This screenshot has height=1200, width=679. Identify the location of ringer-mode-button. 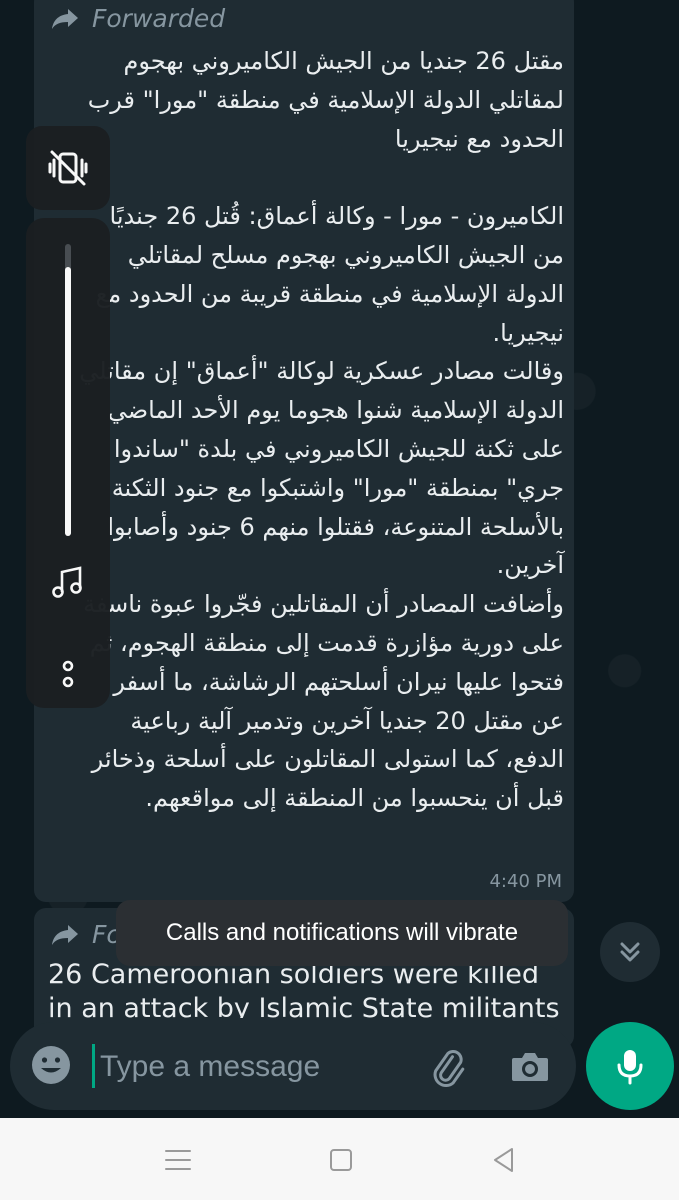
(68, 168).